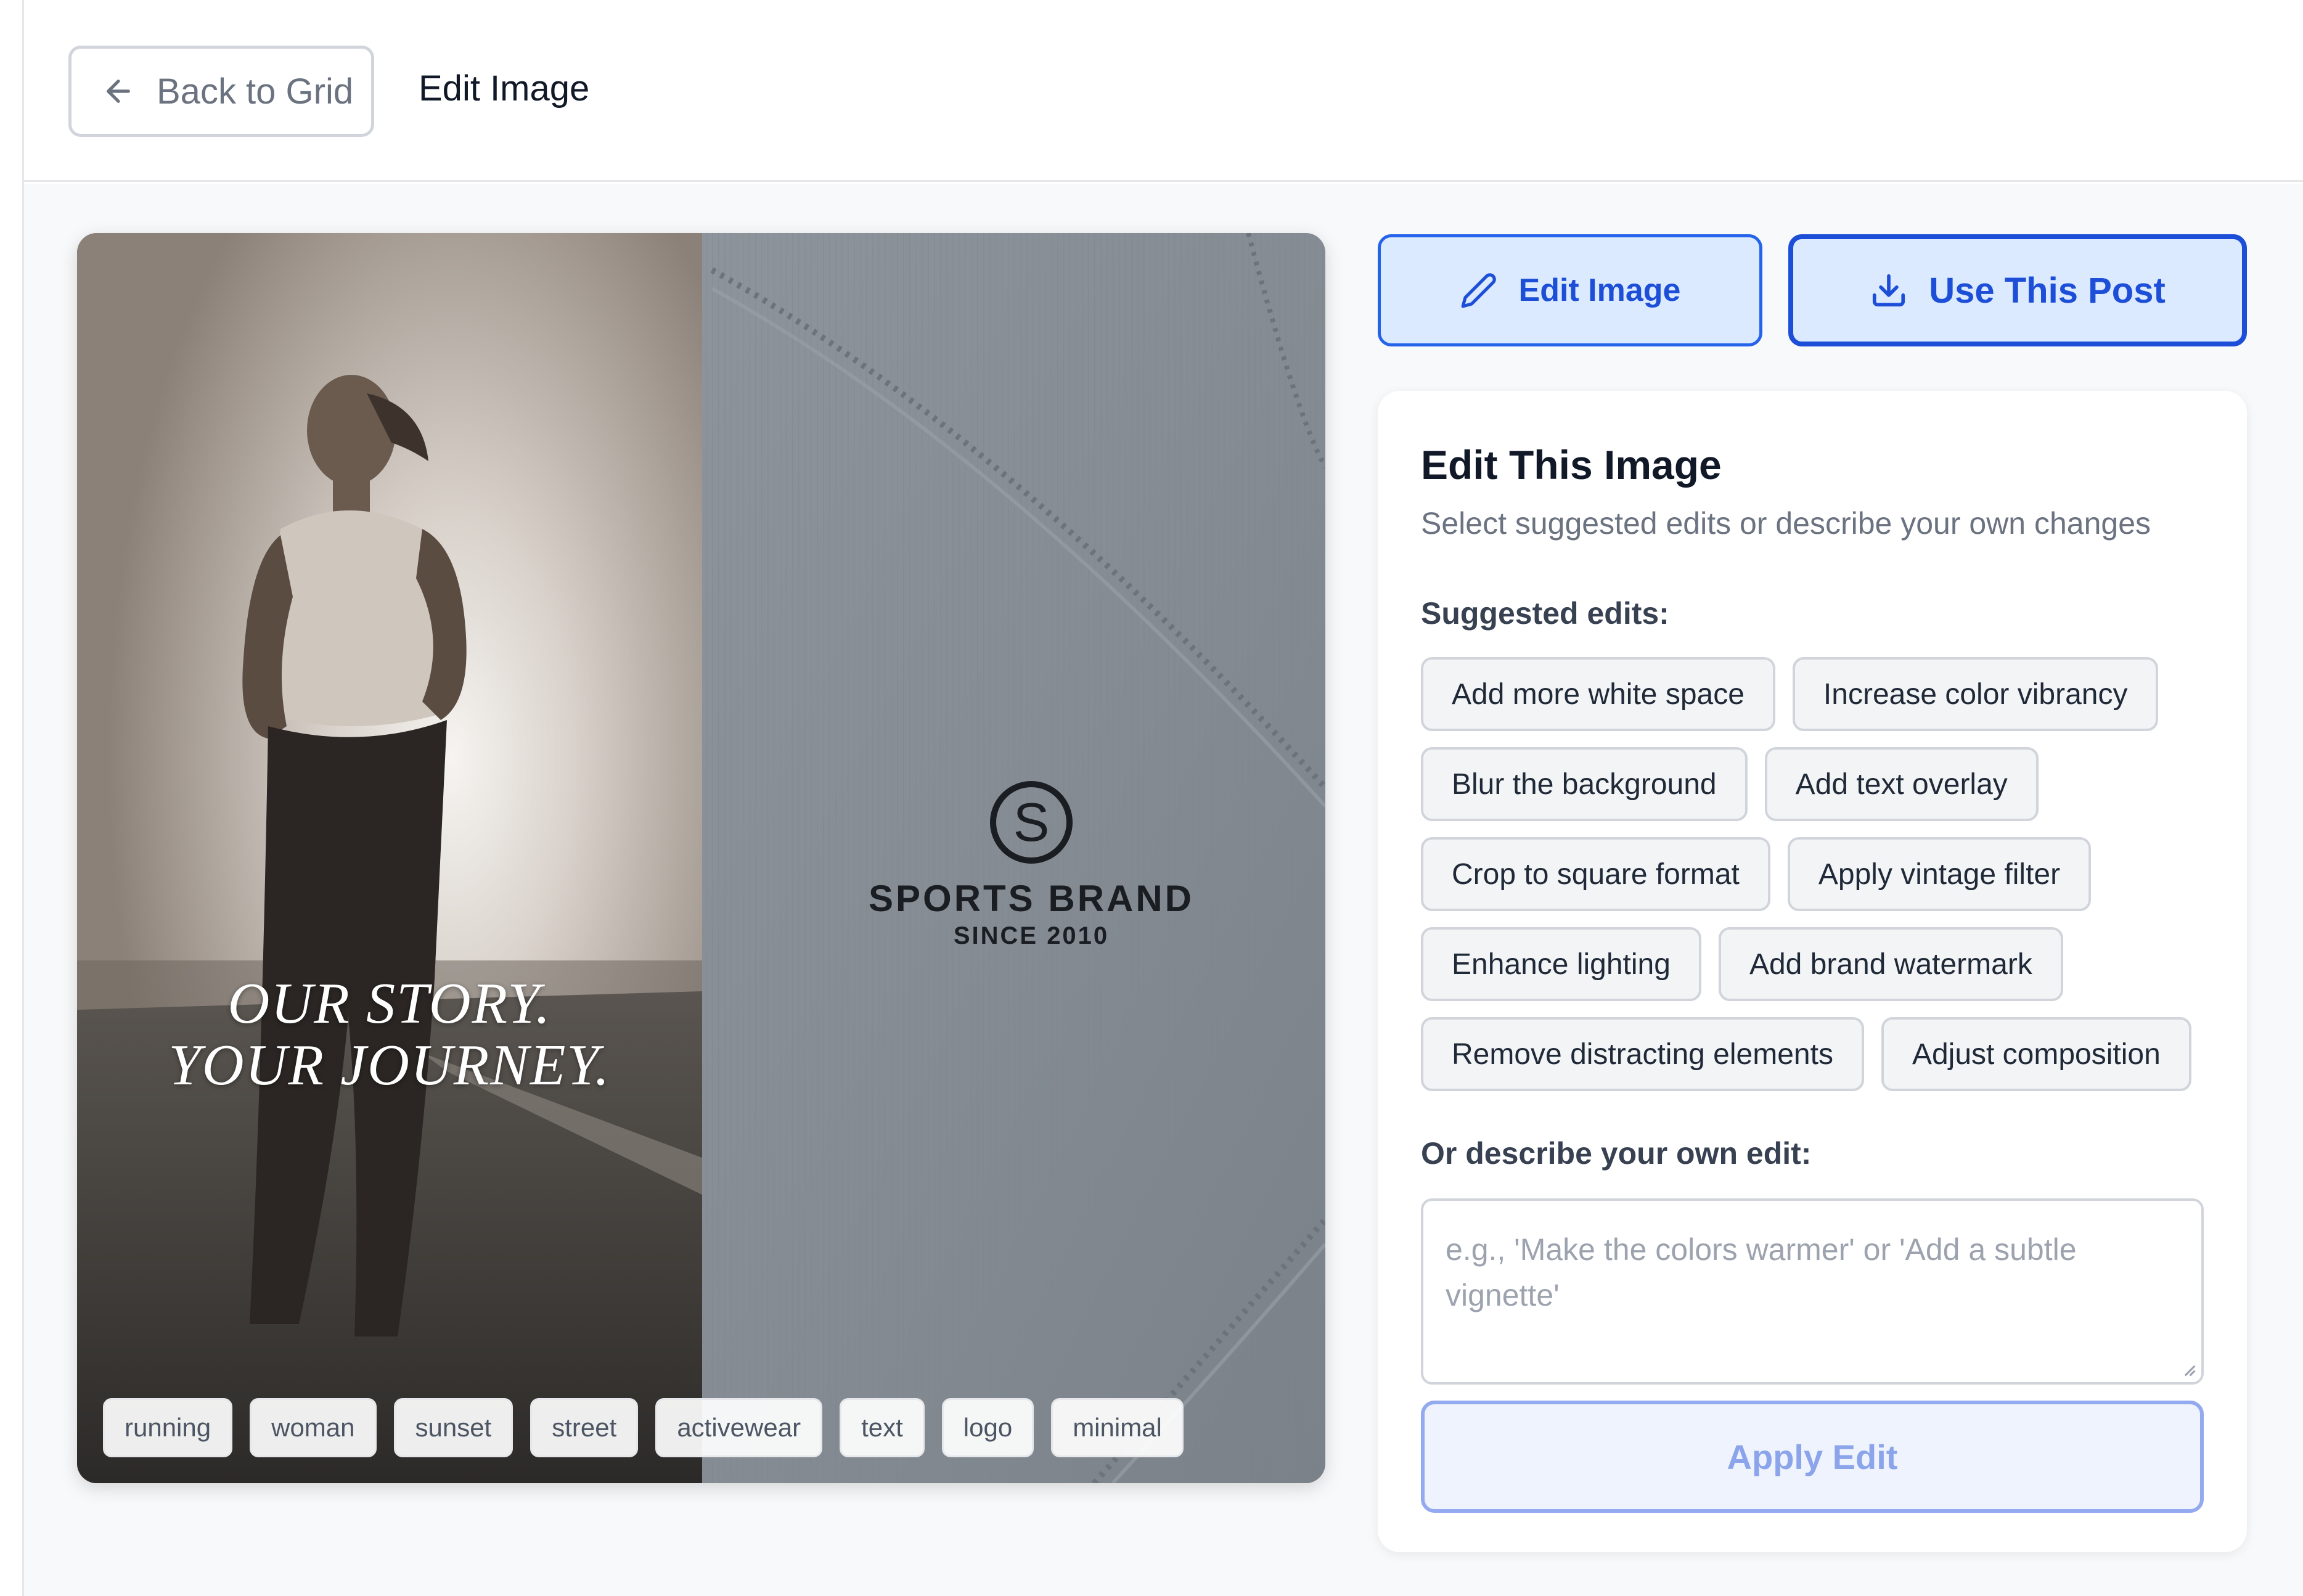  Describe the element at coordinates (1117, 1427) in the screenshot. I see `tag-minimal: minimal` at that location.